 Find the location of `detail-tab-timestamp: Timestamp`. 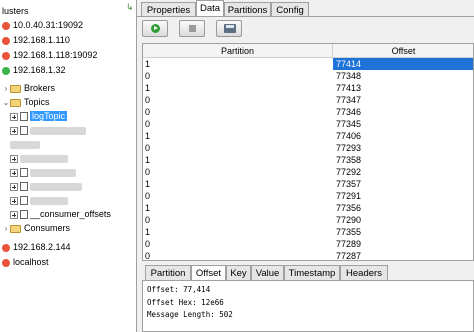

detail-tab-timestamp: Timestamp is located at coordinates (312, 272).